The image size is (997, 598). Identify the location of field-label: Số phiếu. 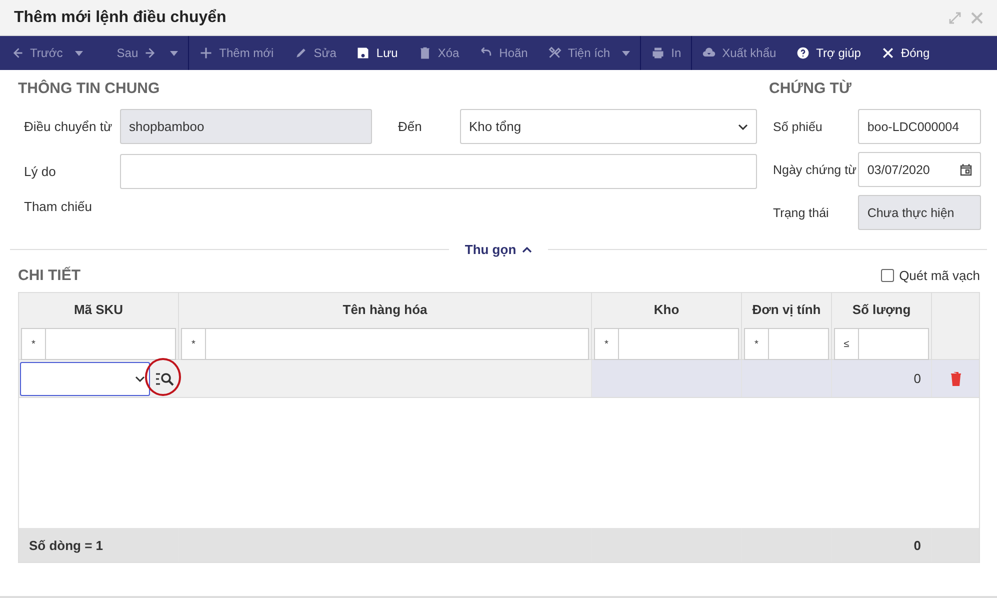
(798, 127).